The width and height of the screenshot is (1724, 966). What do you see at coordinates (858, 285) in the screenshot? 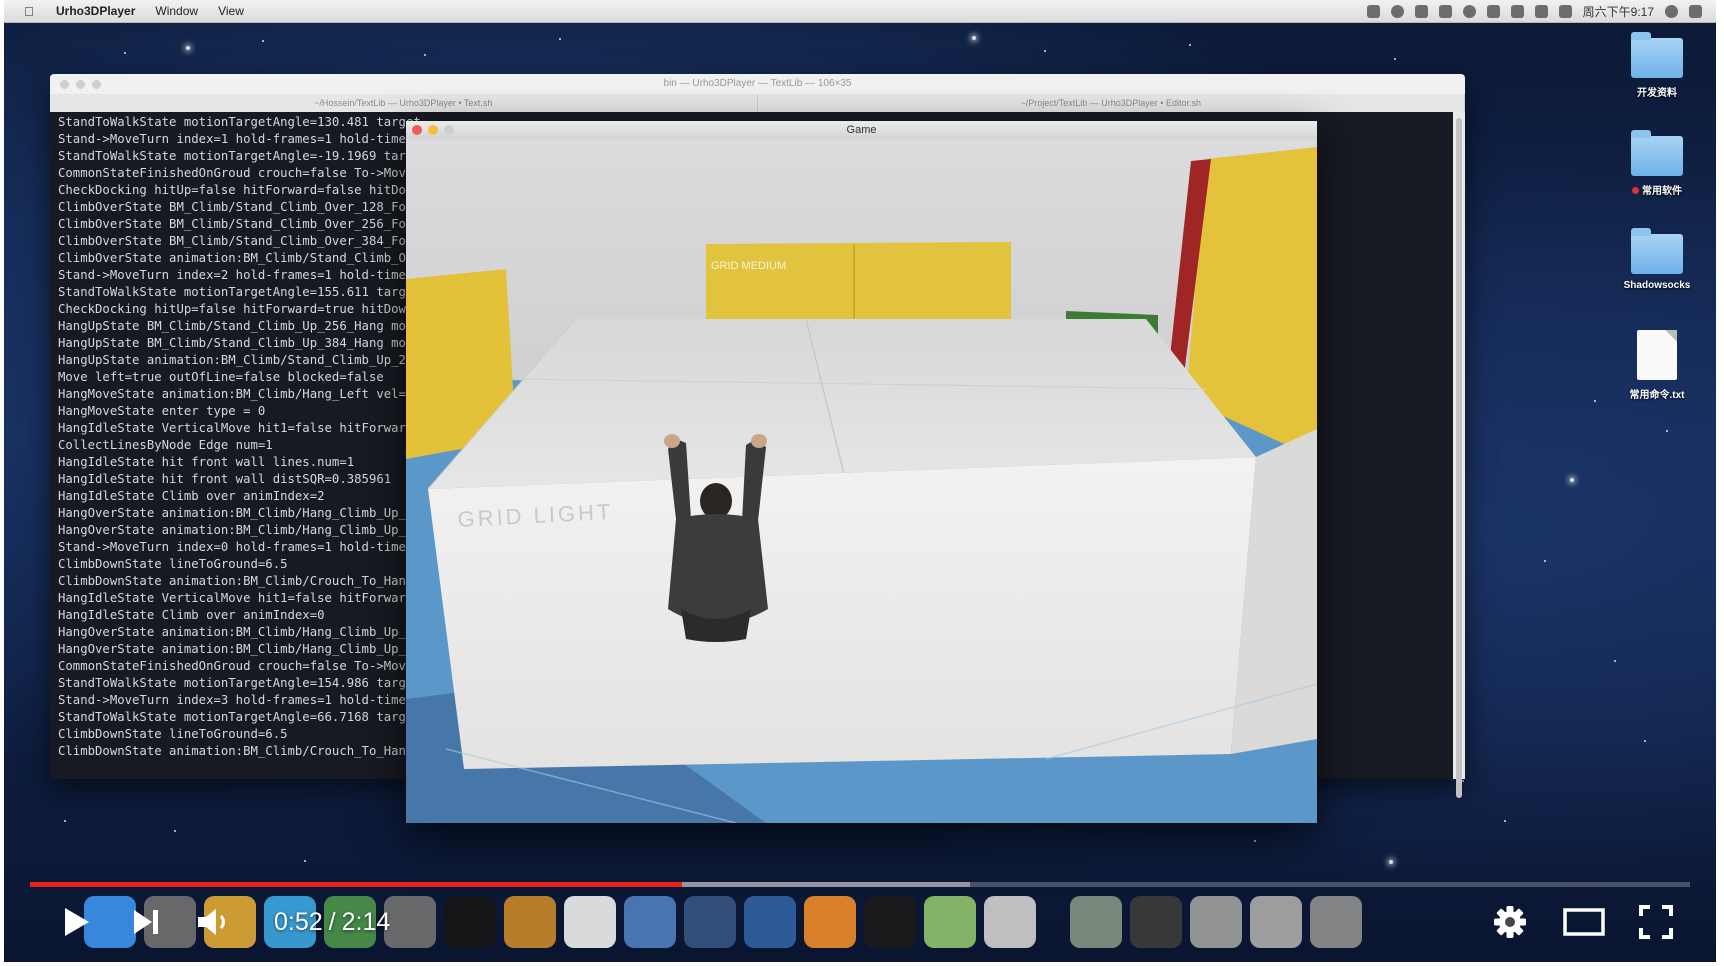
I see `back-wall` at bounding box center [858, 285].